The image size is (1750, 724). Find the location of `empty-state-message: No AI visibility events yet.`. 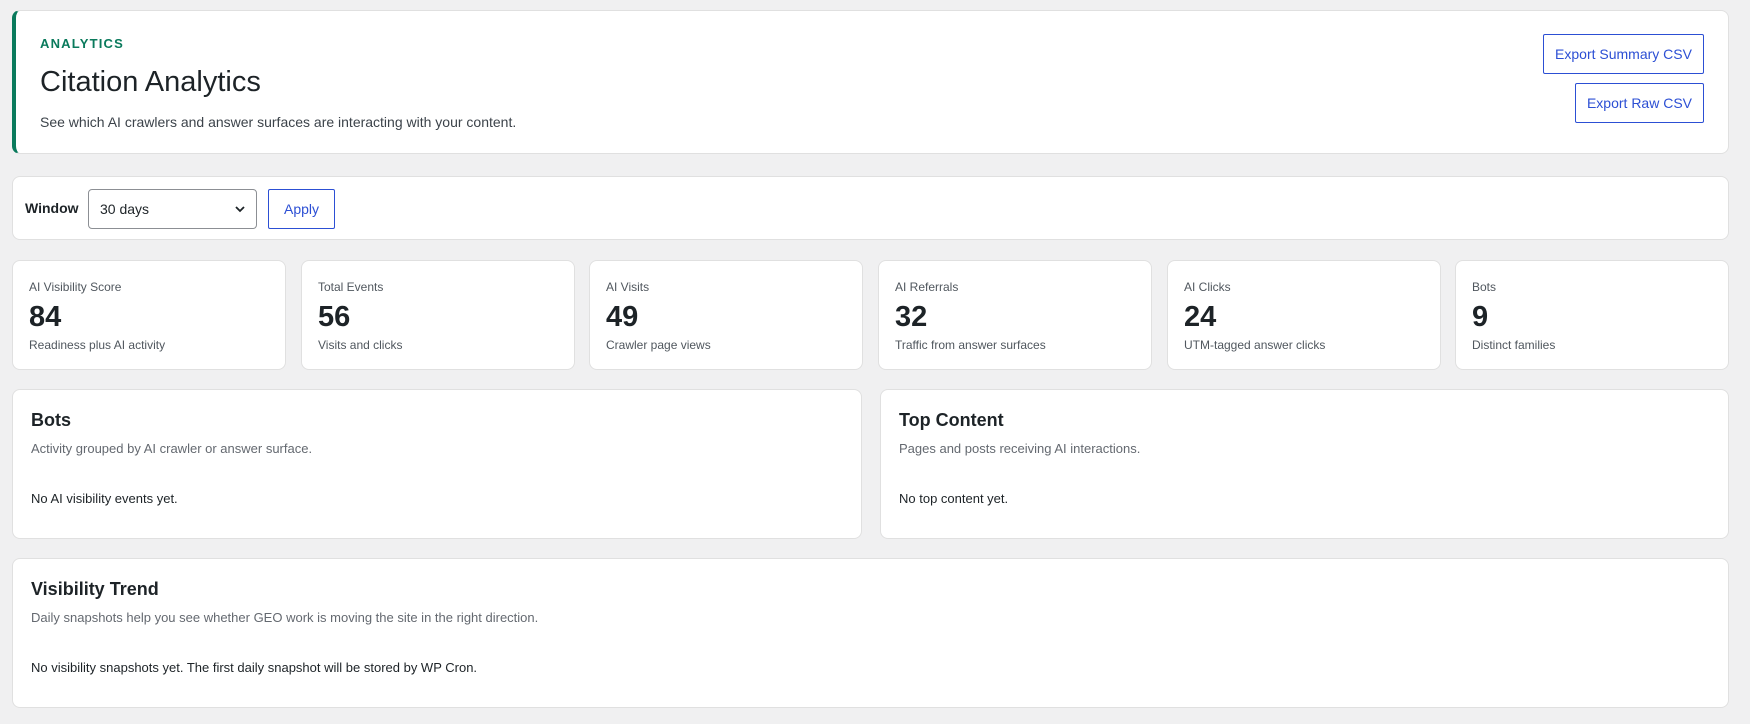

empty-state-message: No AI visibility events yet. is located at coordinates (104, 498).